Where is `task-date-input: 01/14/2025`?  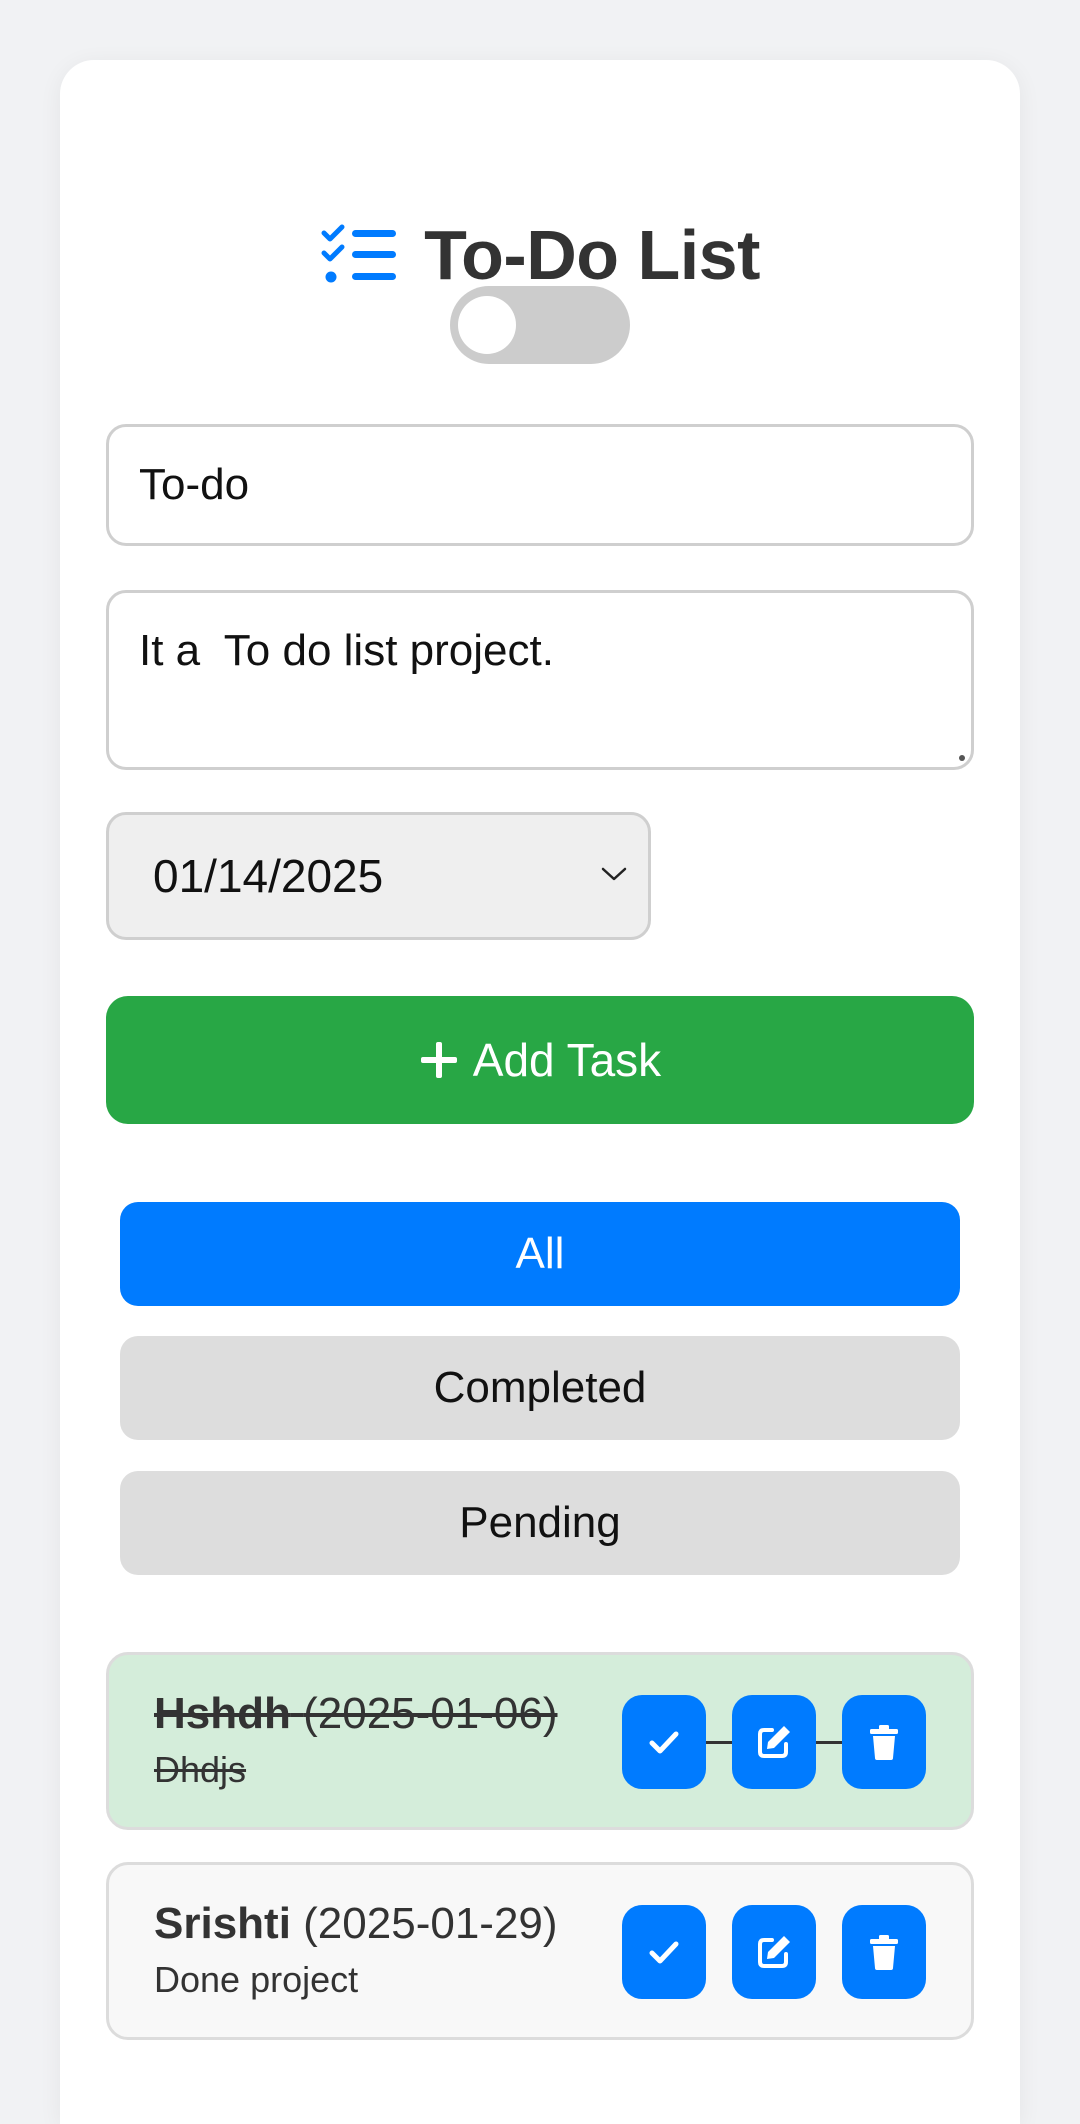
task-date-input: 01/14/2025 is located at coordinates (378, 876).